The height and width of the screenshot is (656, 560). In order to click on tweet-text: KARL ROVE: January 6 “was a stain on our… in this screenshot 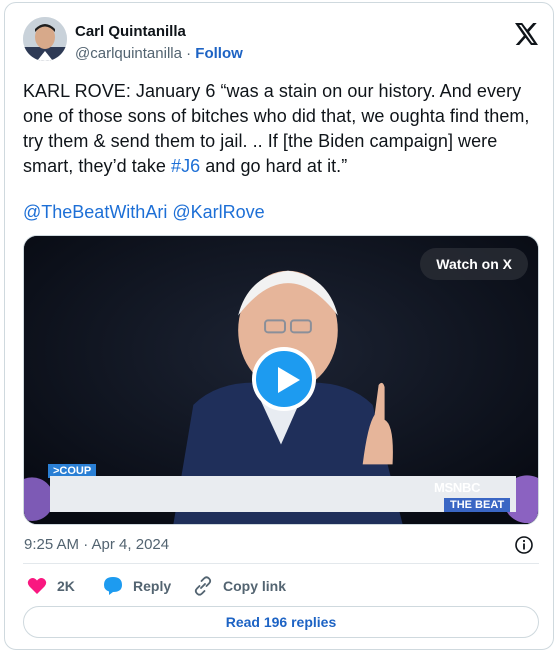, I will do `click(280, 129)`.